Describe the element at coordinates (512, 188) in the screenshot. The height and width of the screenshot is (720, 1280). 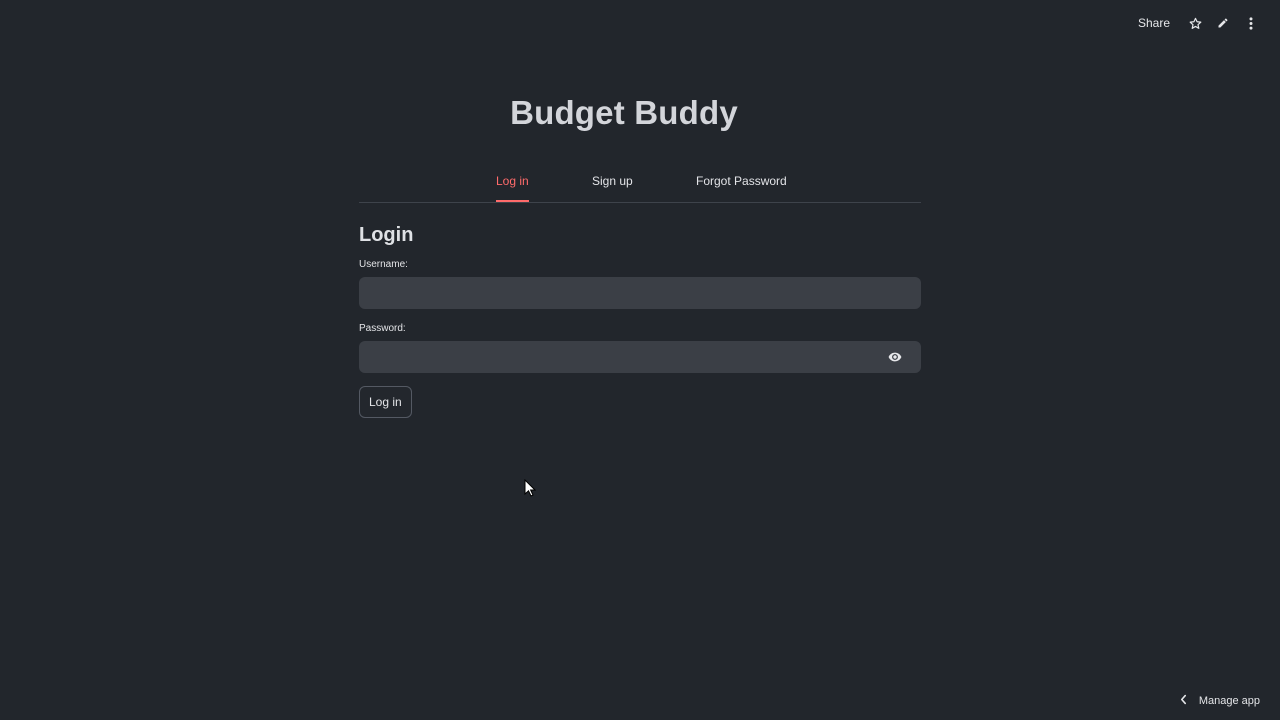
I see `tab-log-in: Log in` at that location.